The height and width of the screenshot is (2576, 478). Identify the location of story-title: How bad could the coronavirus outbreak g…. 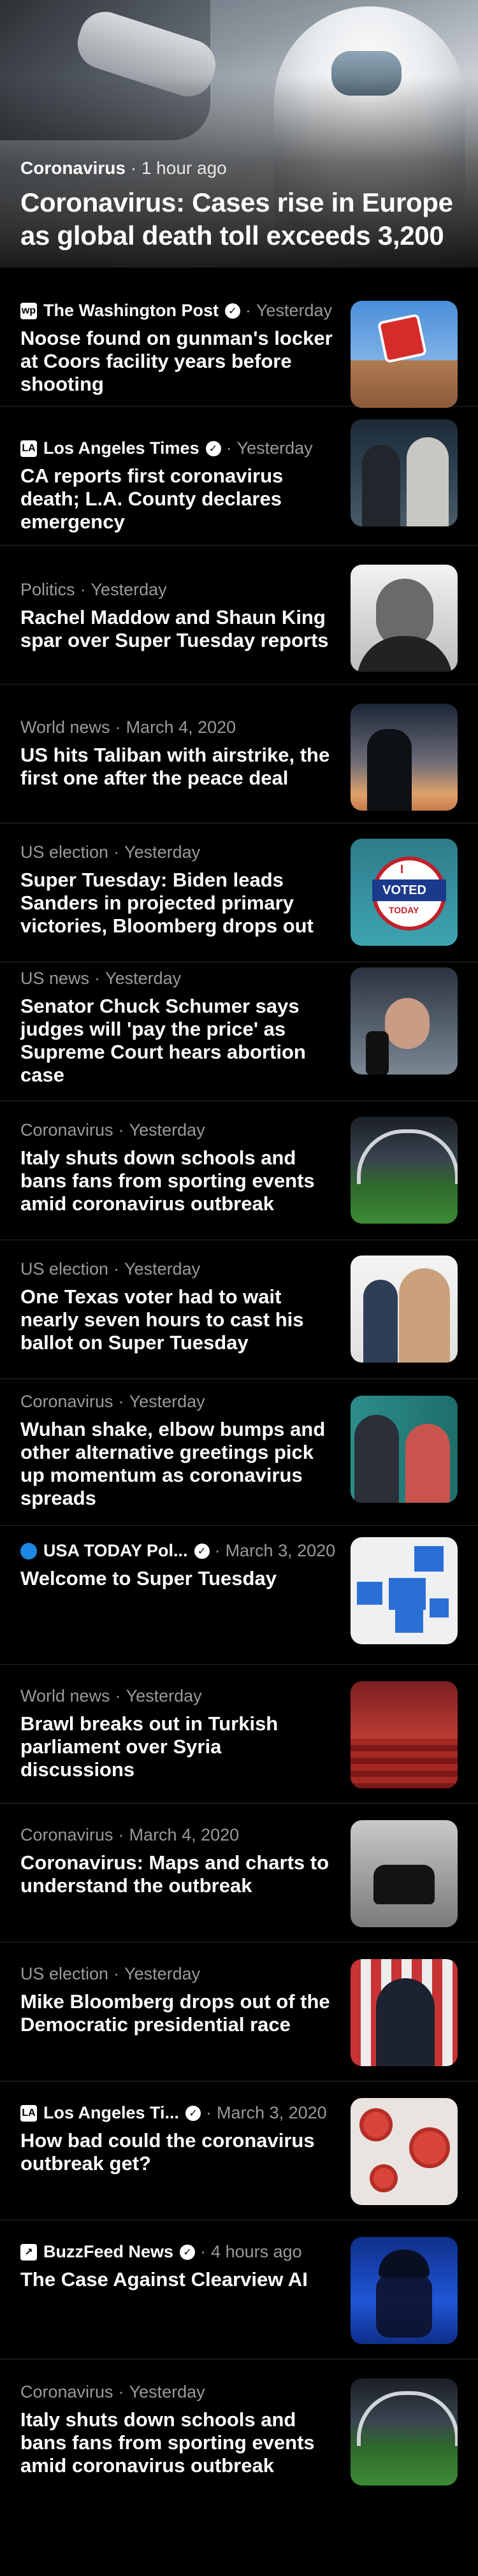
(167, 2151).